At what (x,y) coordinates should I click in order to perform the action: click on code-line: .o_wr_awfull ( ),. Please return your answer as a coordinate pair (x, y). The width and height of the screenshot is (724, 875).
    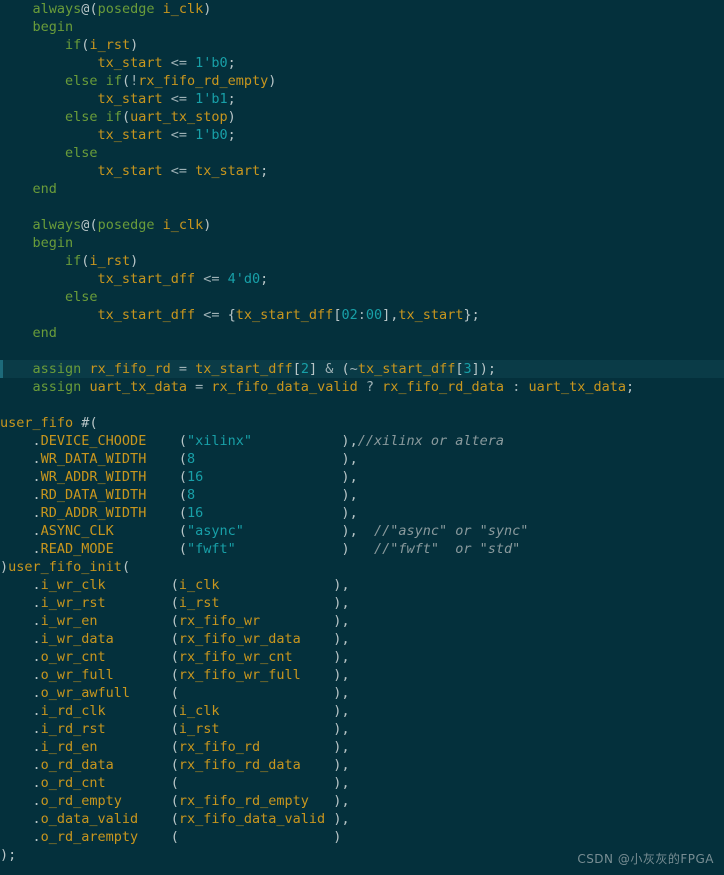
    Looking at the image, I should click on (362, 693).